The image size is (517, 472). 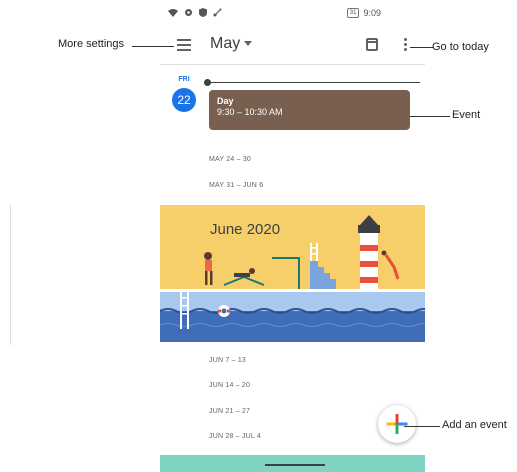 I want to click on status-bar: 31 9:09, so click(x=292, y=15).